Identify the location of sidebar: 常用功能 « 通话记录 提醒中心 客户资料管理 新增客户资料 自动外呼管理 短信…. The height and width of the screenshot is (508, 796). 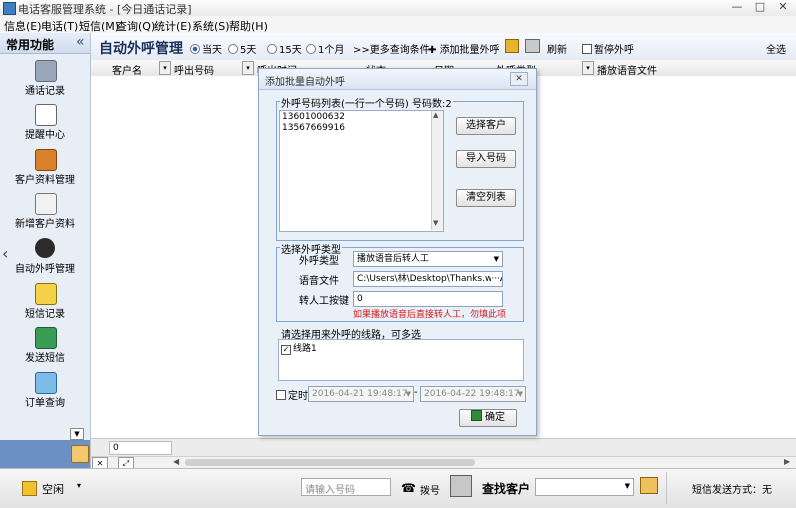
(45, 250).